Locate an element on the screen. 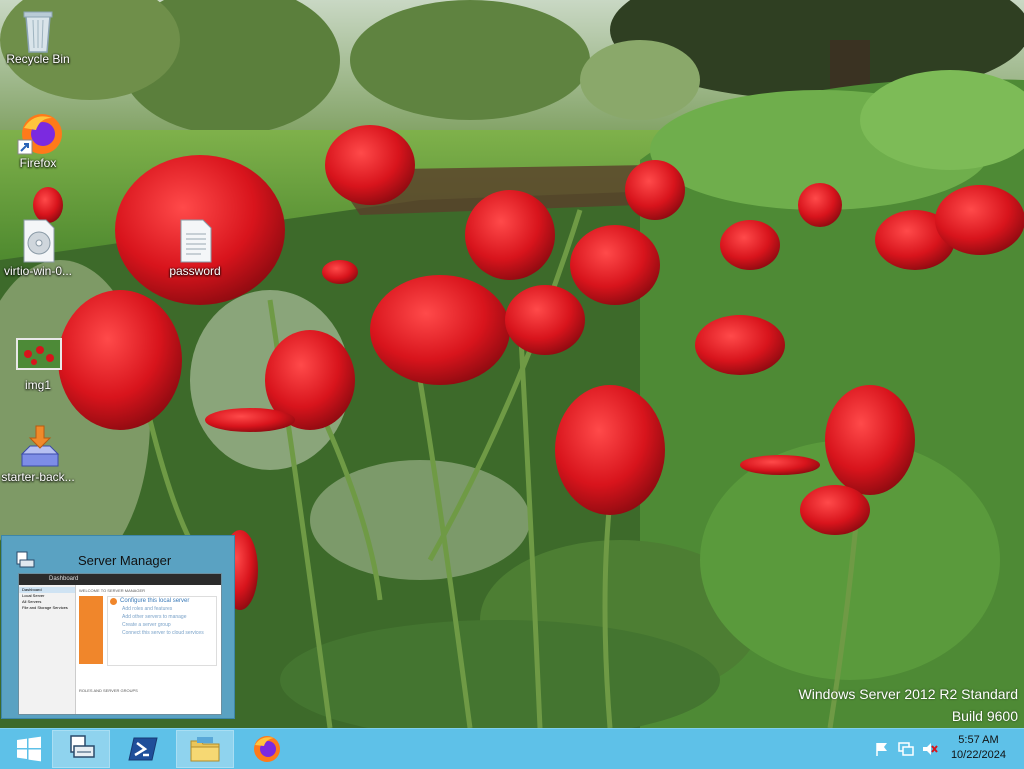  folder-icon is located at coordinates (205, 749).